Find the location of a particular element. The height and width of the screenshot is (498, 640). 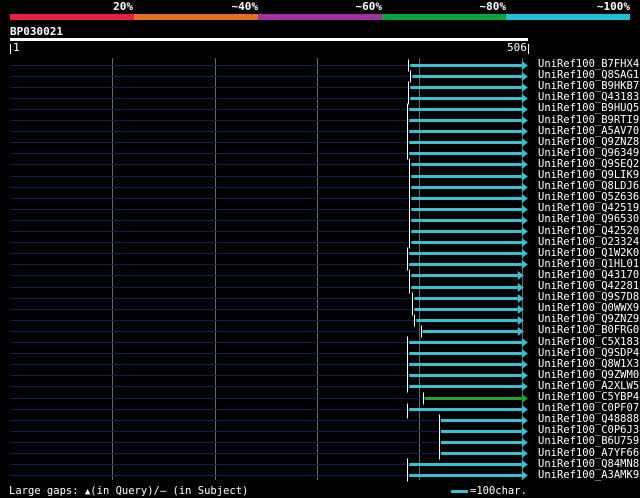

footer-gap-legend: Large gaps: ▲(in Query)/― (in Subject) is located at coordinates (128, 491).